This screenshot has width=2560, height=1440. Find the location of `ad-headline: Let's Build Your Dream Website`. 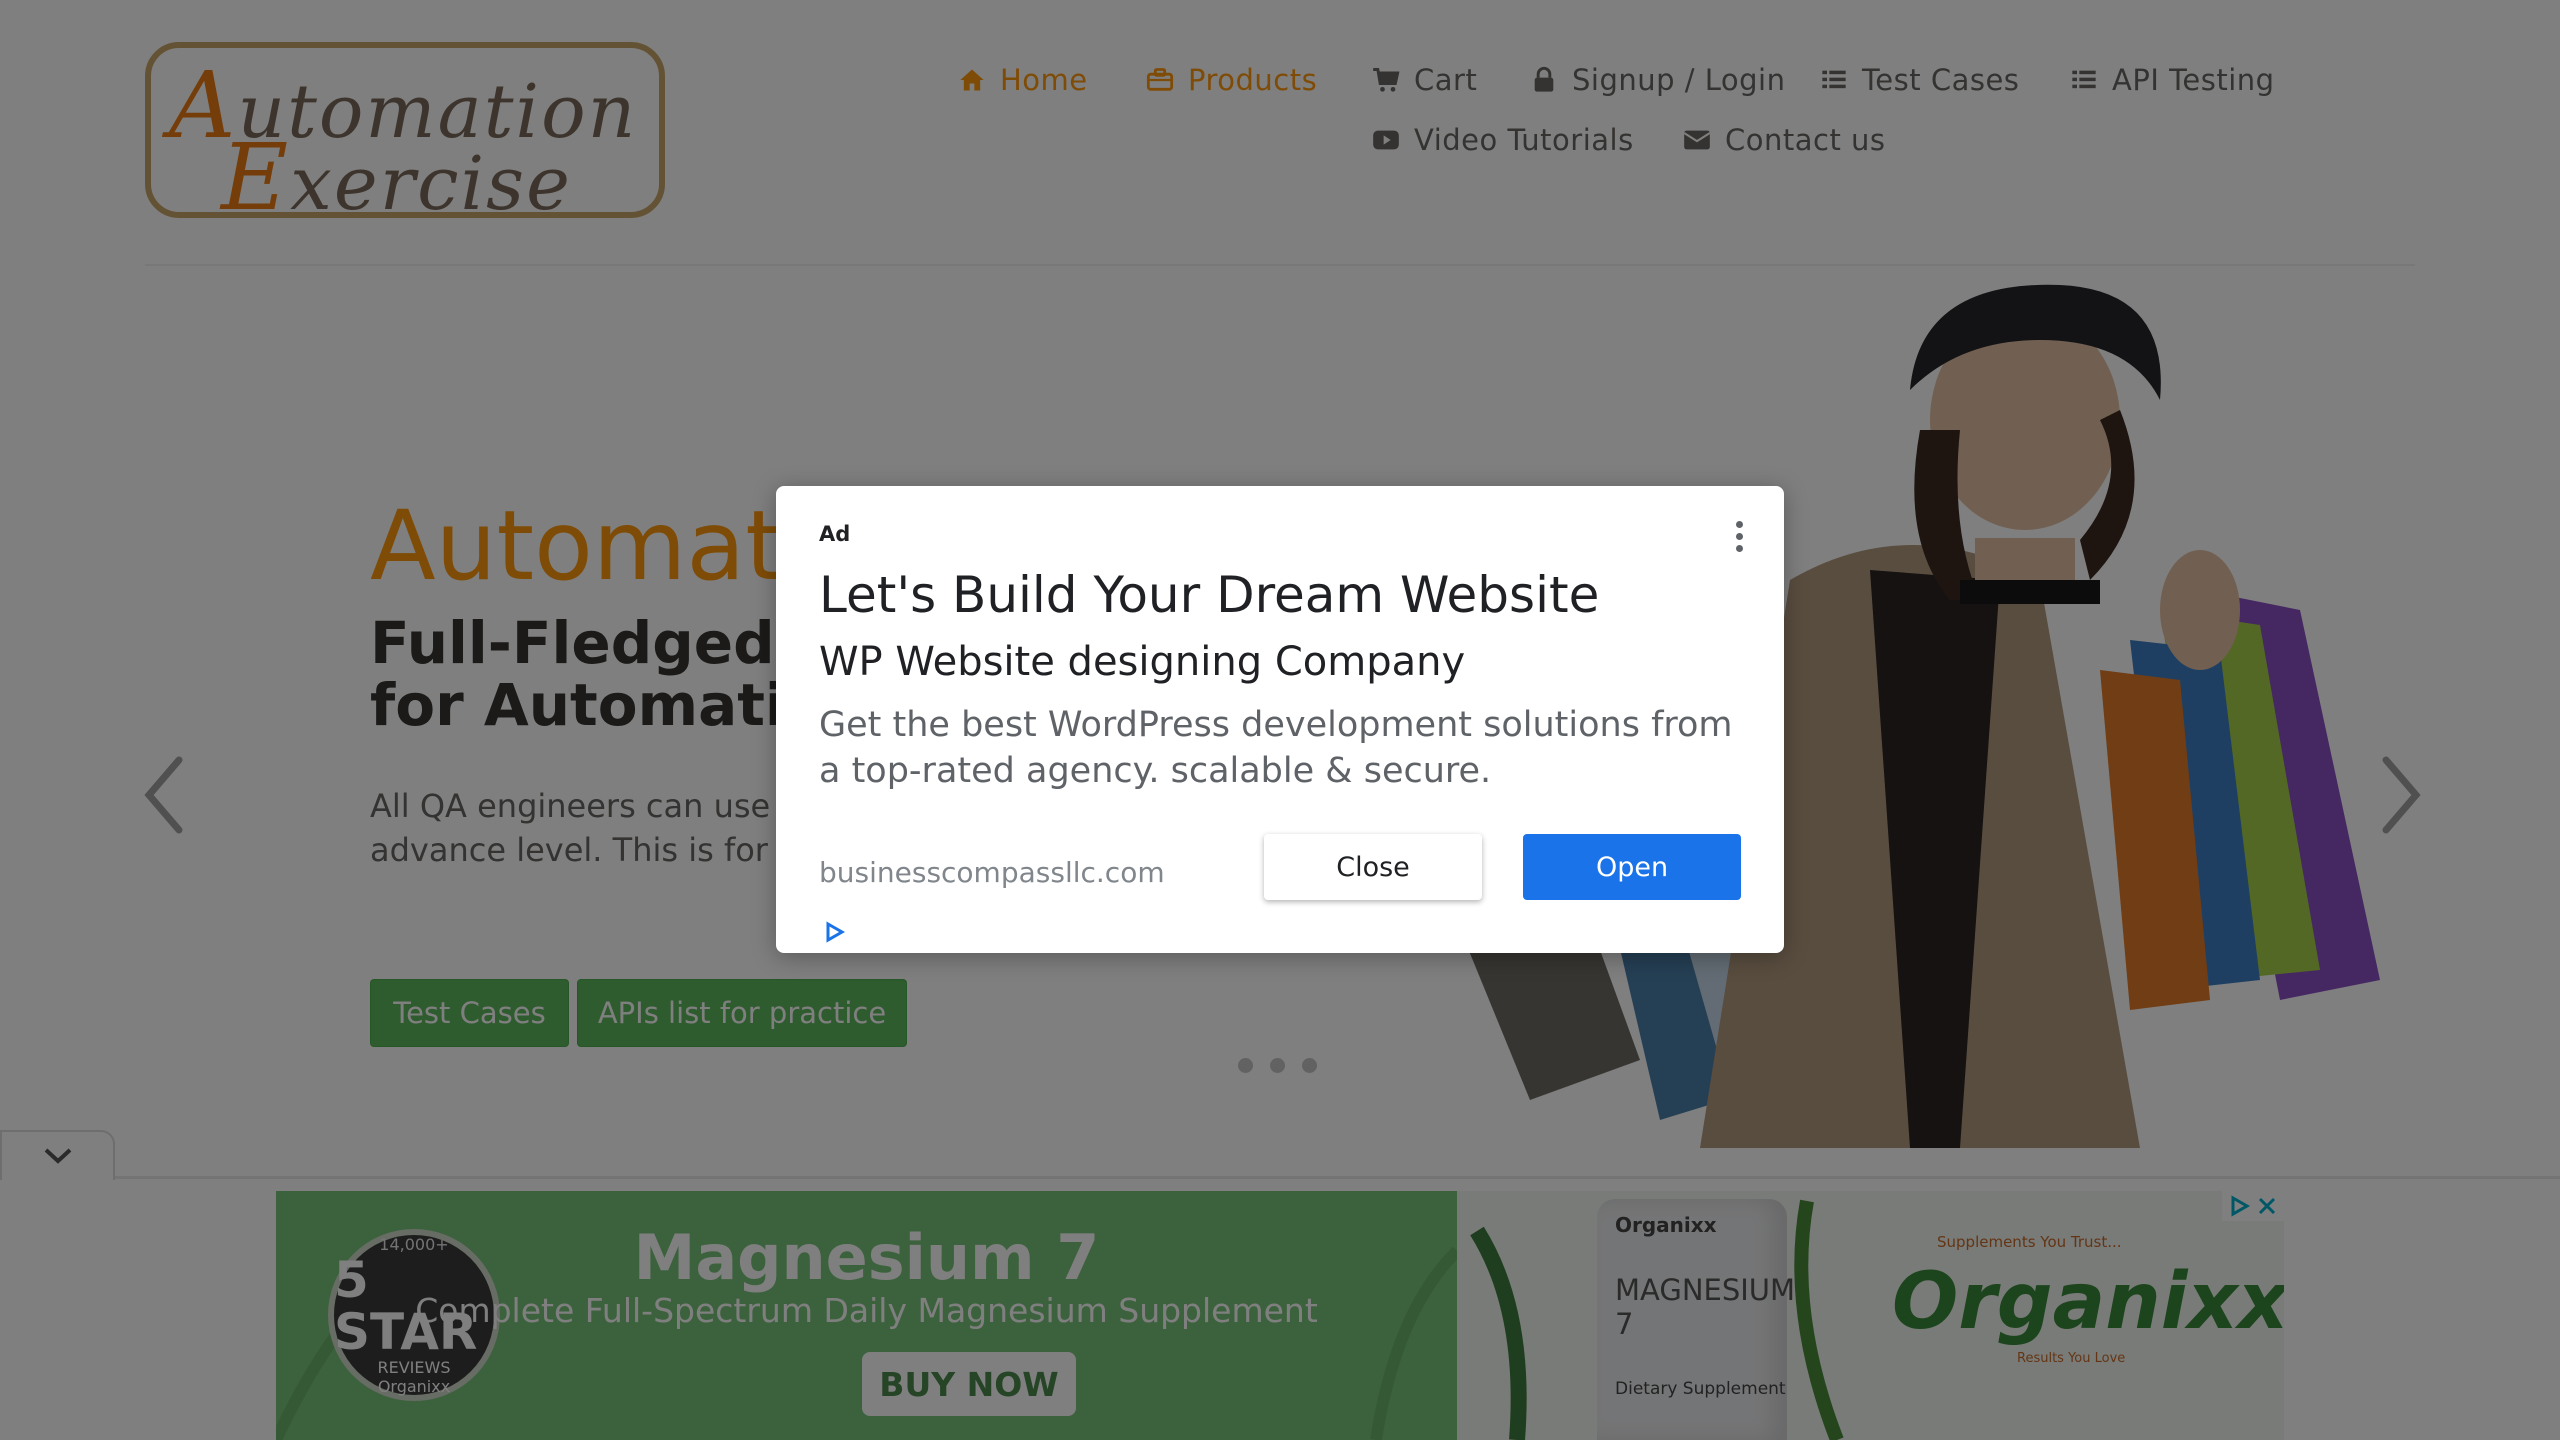

ad-headline: Let's Build Your Dream Website is located at coordinates (1209, 595).